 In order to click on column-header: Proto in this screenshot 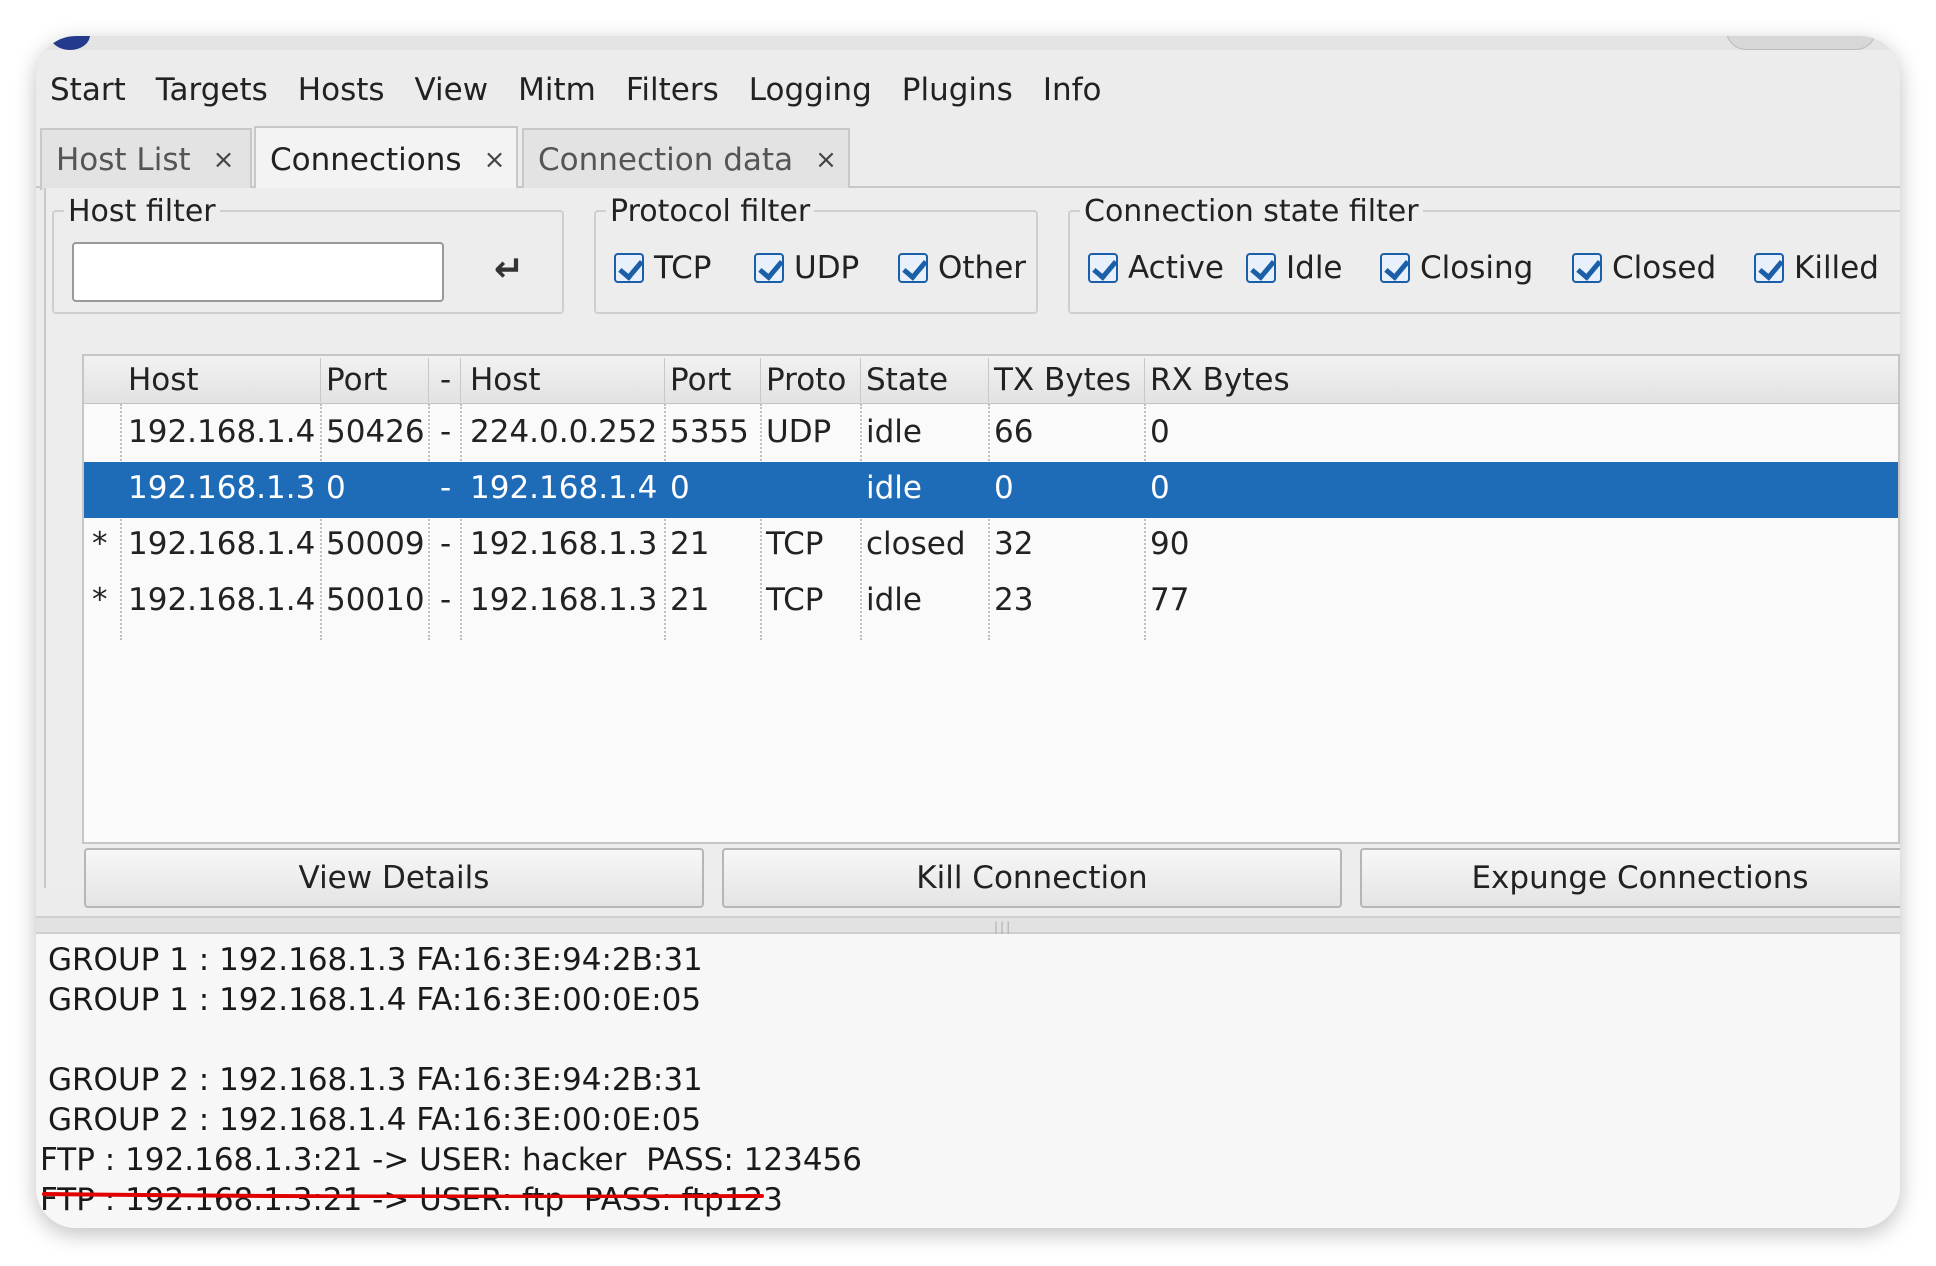, I will do `click(806, 380)`.